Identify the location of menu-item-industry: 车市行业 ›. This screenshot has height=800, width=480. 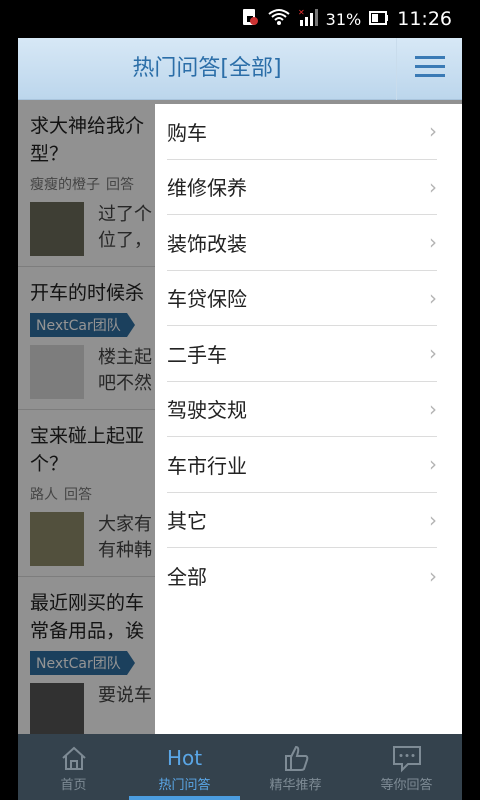
(302, 465).